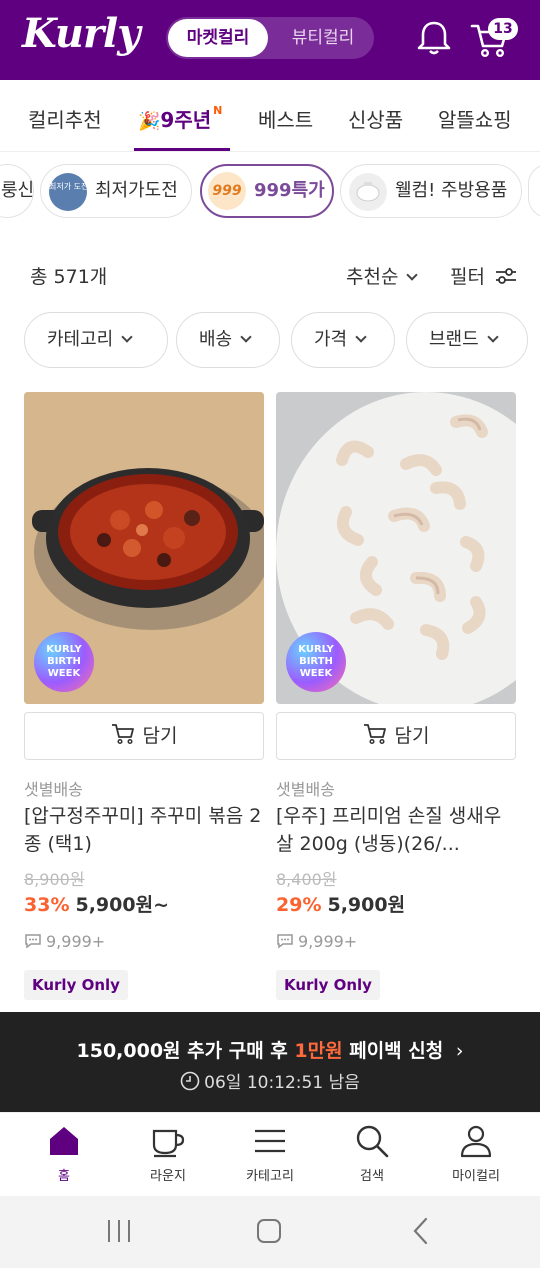 This screenshot has width=540, height=1268. What do you see at coordinates (306, 879) in the screenshot?
I see `original-price: 8,400원` at bounding box center [306, 879].